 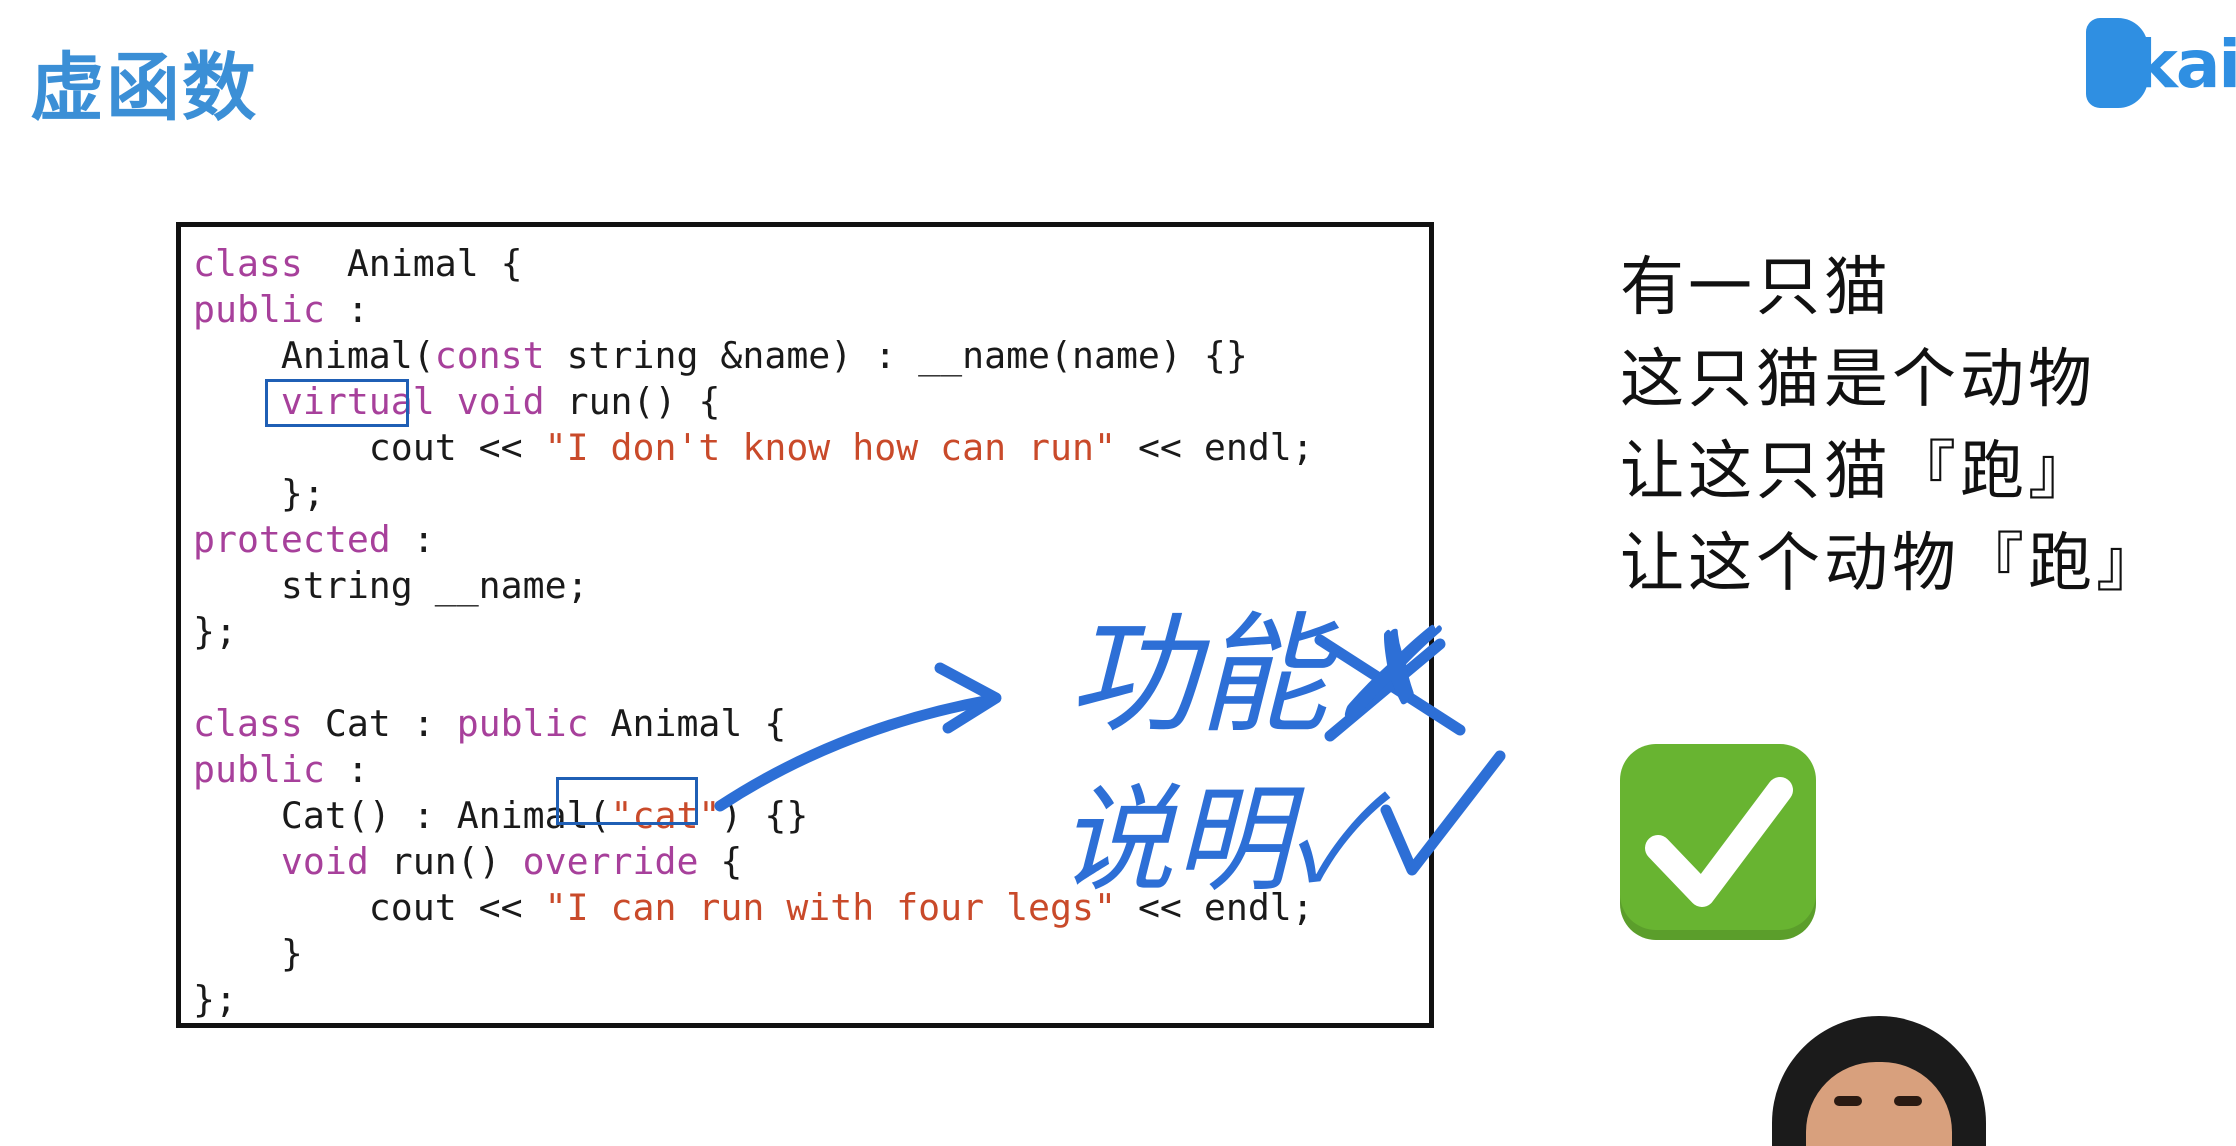 What do you see at coordinates (968, 698) in the screenshot?
I see `arrow-head` at bounding box center [968, 698].